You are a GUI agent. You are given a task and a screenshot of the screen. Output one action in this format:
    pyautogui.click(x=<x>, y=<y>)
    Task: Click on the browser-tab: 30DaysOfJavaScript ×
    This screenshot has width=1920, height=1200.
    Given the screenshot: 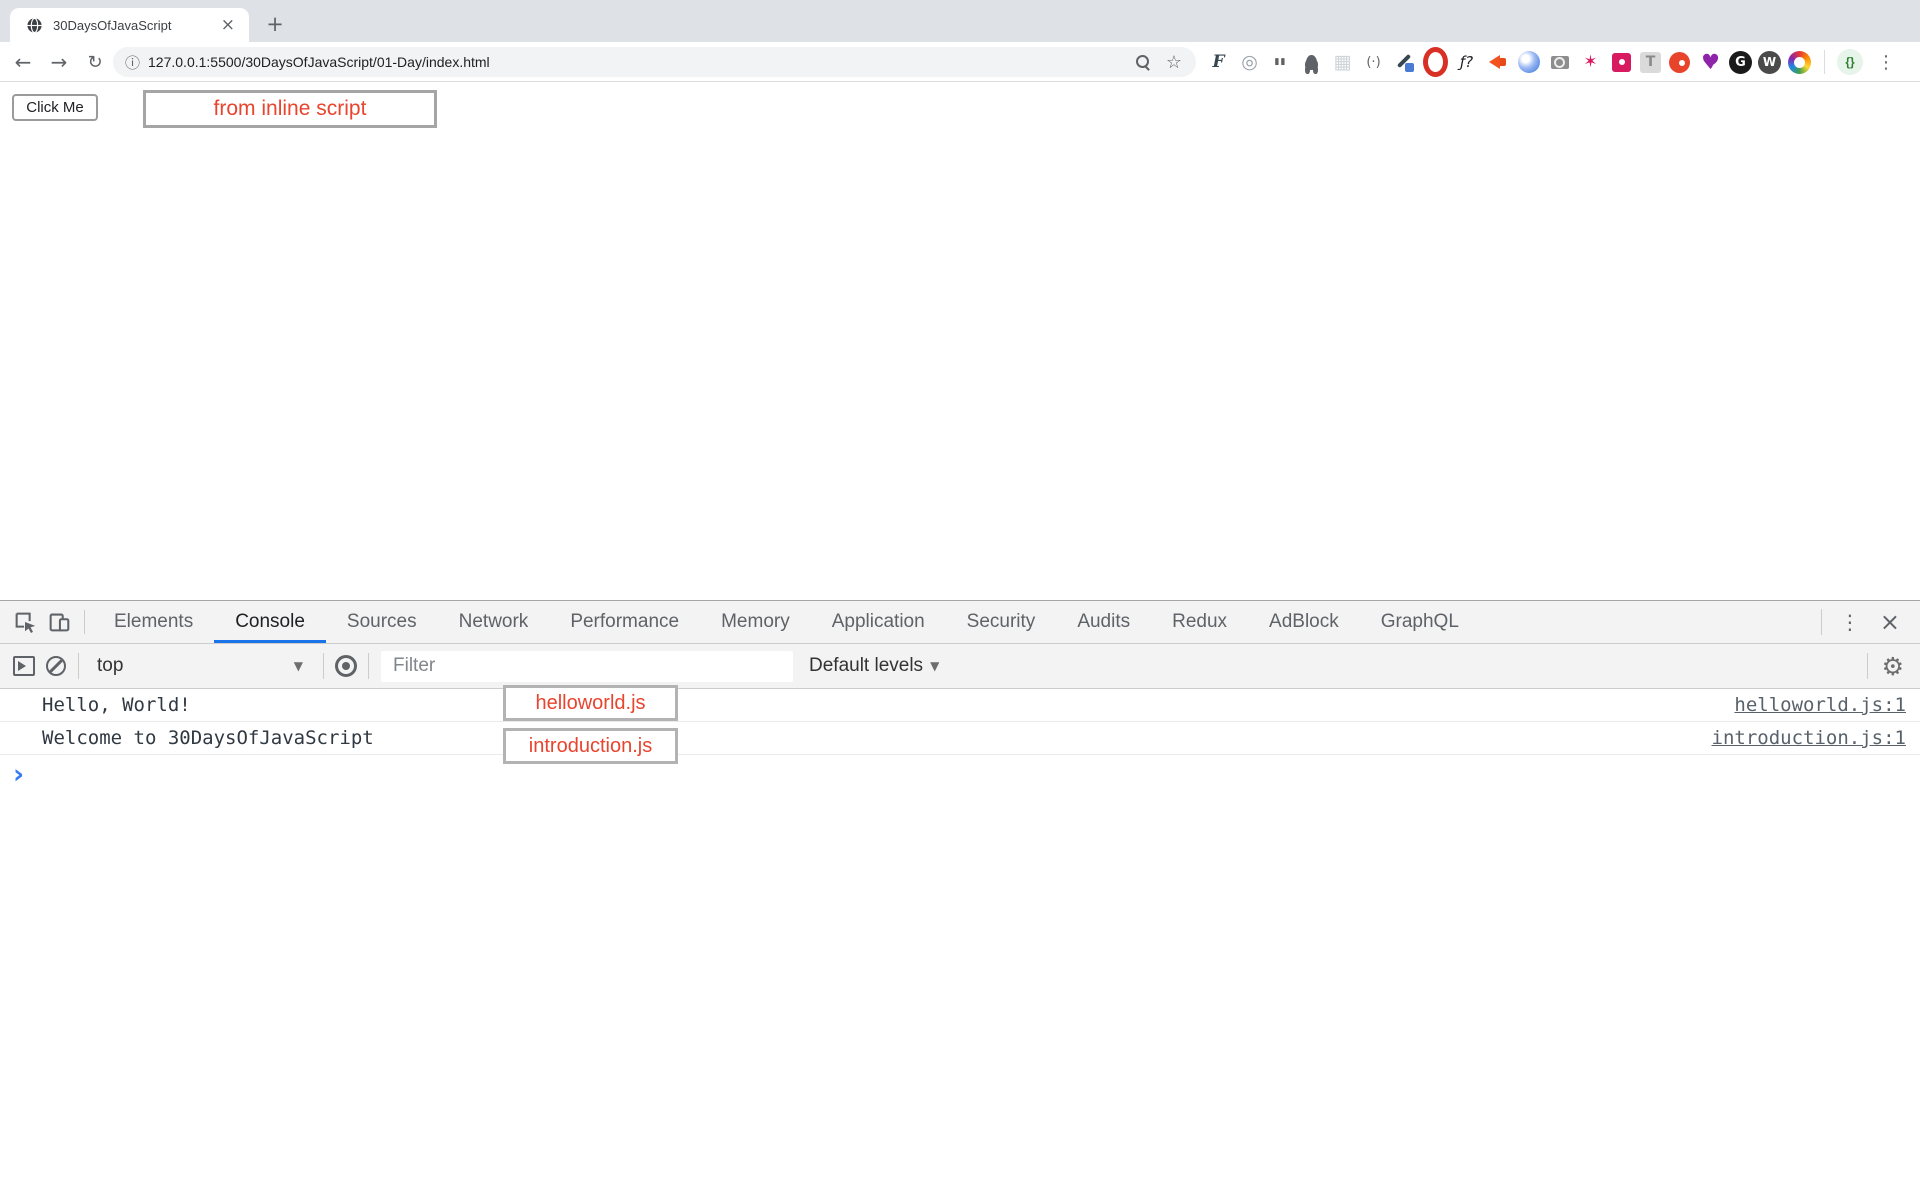 What is the action you would take?
    pyautogui.click(x=129, y=25)
    